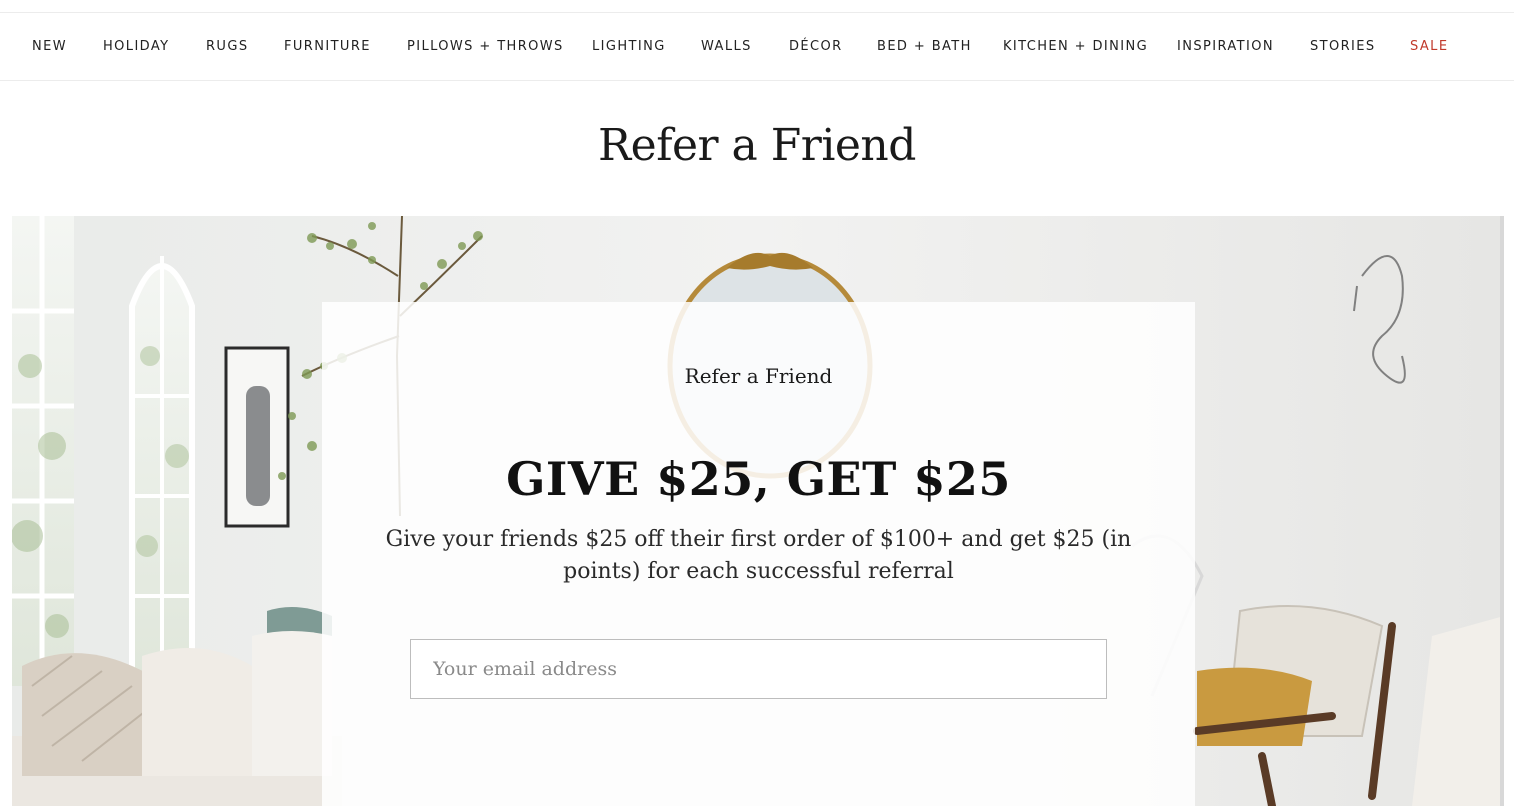 This screenshot has width=1514, height=806. Describe the element at coordinates (758, 479) in the screenshot. I see `referral-offer-headline: GIVE $25, GET $25` at that location.